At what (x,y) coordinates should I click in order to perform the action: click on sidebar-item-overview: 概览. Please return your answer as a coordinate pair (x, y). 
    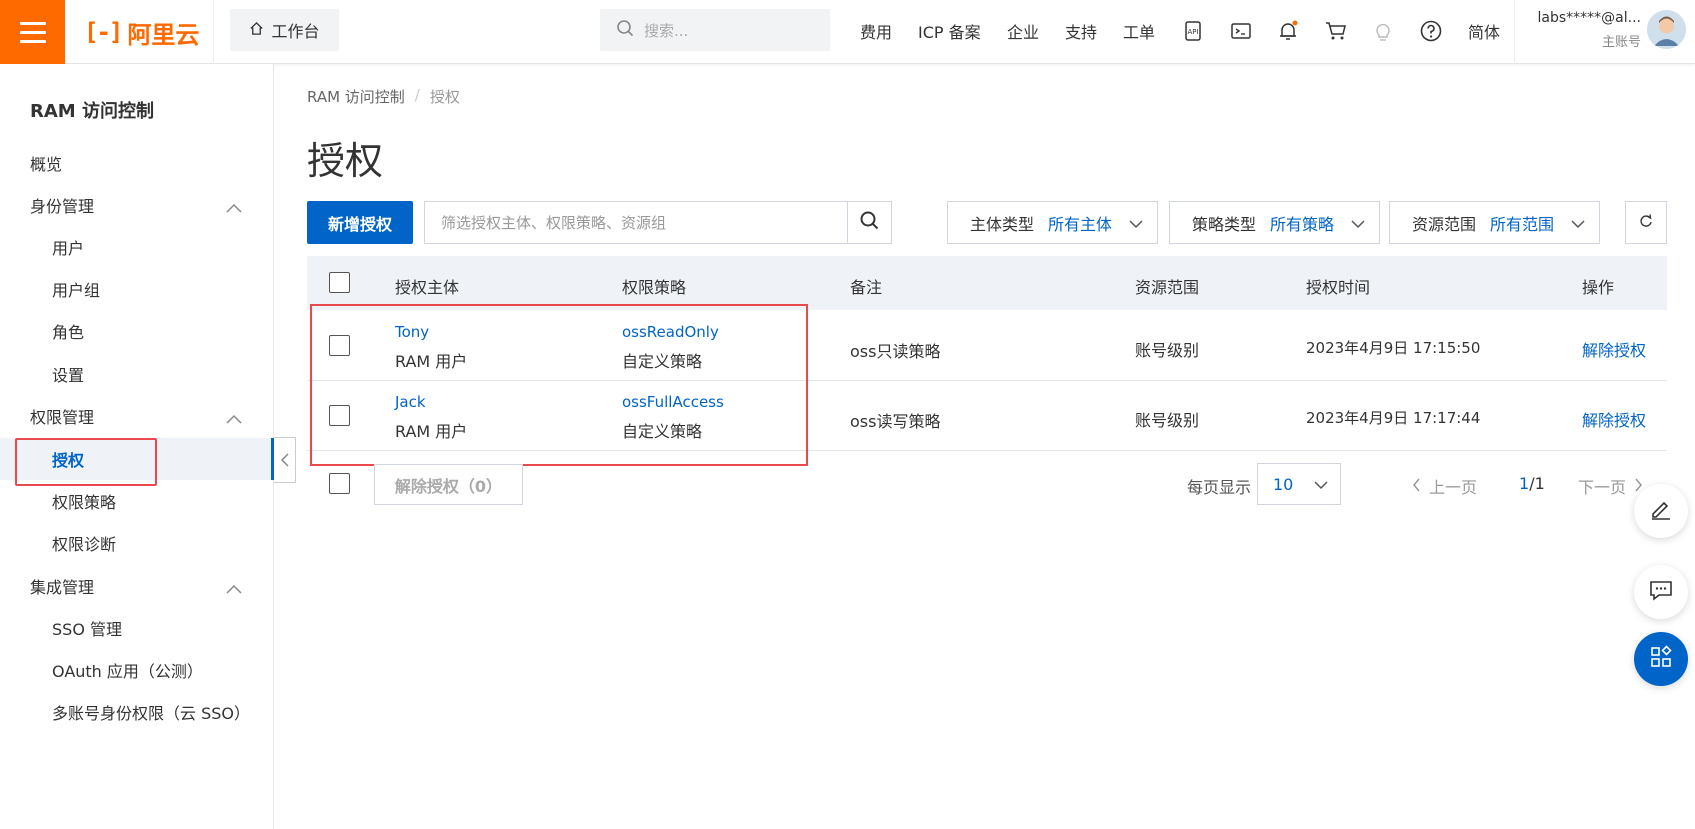
    Looking at the image, I should click on (137, 163).